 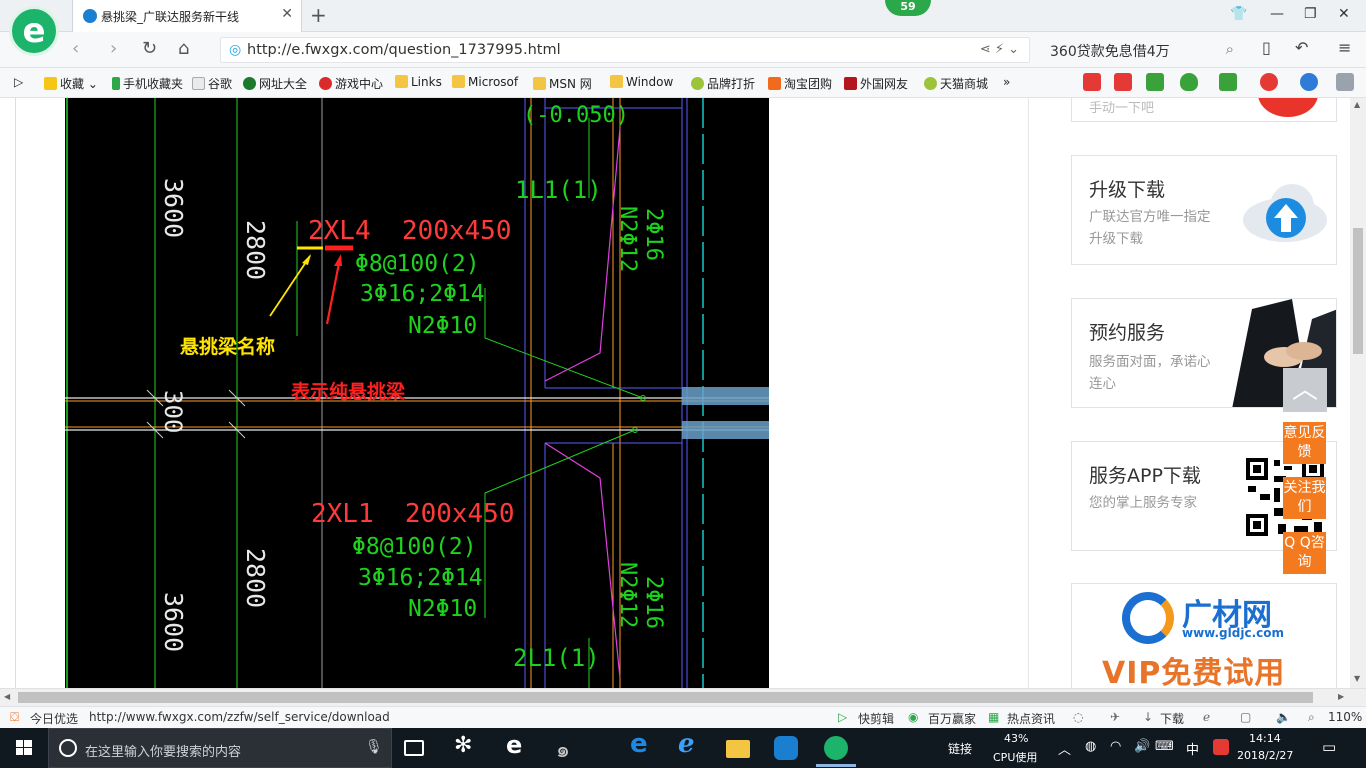 I want to click on ime-indicator: 中, so click(x=1192, y=748).